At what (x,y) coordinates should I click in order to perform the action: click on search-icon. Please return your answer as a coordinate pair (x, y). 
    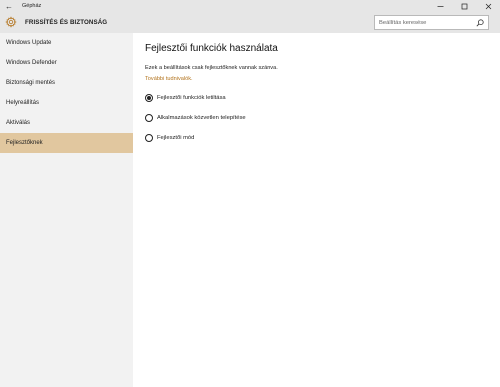
    Looking at the image, I should click on (480, 23).